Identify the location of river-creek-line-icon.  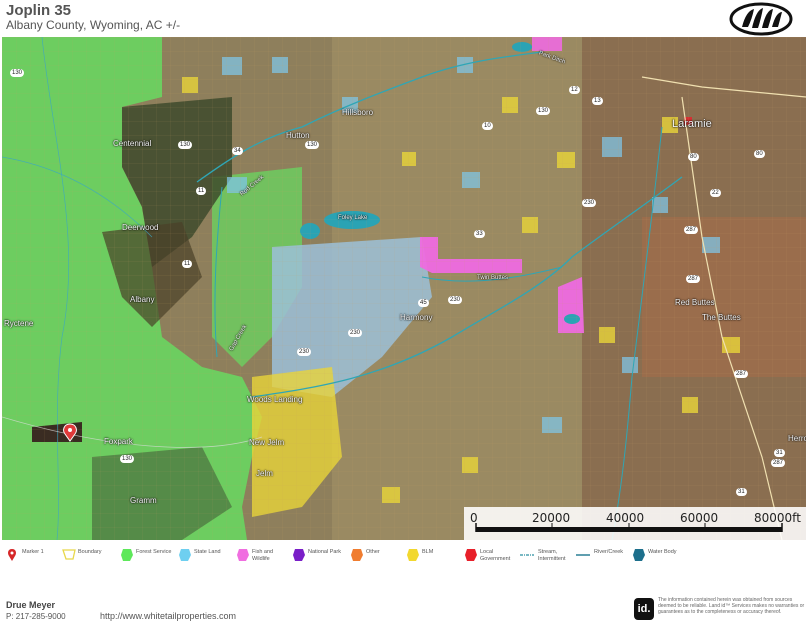
(583, 555).